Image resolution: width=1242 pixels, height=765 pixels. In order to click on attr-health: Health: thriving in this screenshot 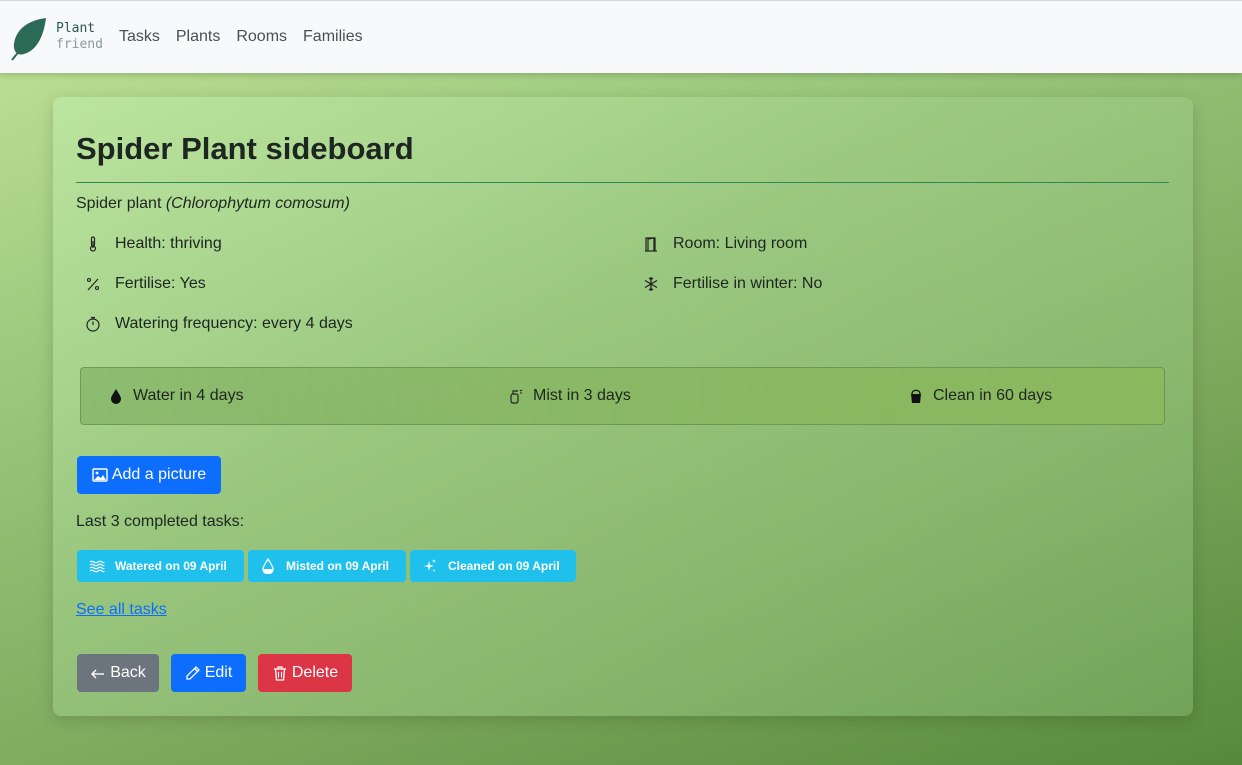, I will do `click(153, 244)`.